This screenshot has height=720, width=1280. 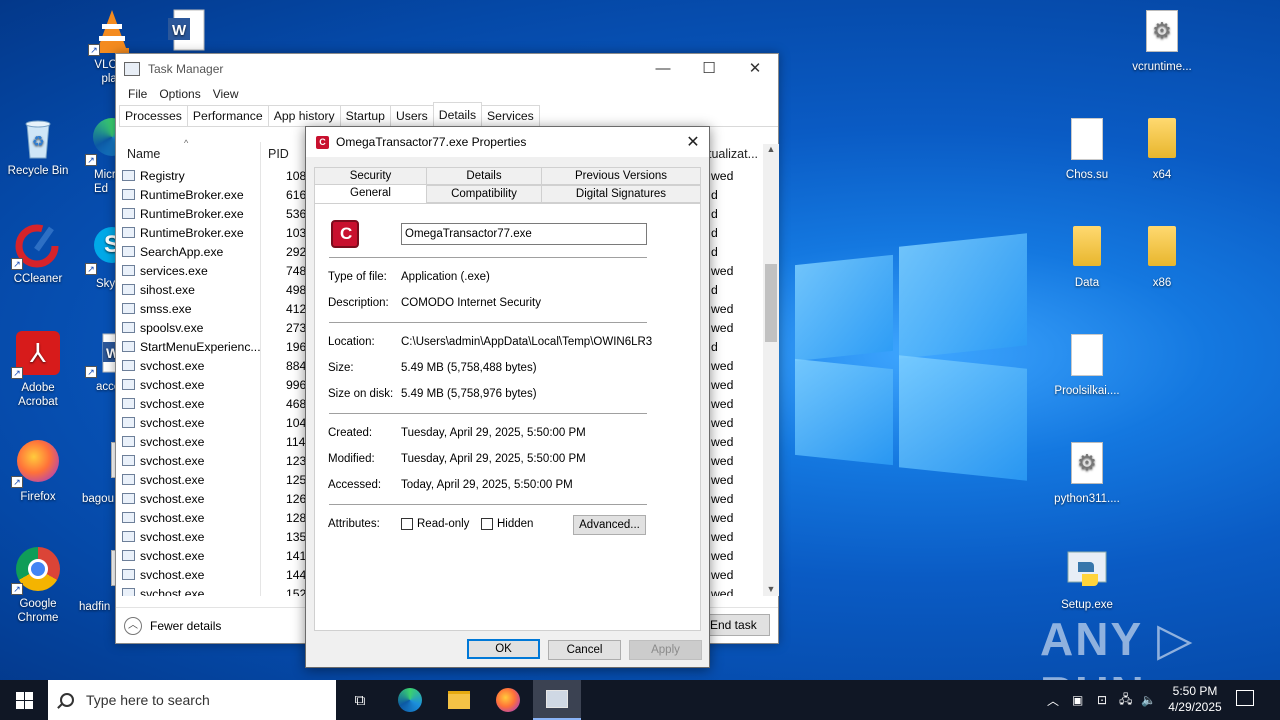 I want to click on comodo-icon: C, so click(x=322, y=142).